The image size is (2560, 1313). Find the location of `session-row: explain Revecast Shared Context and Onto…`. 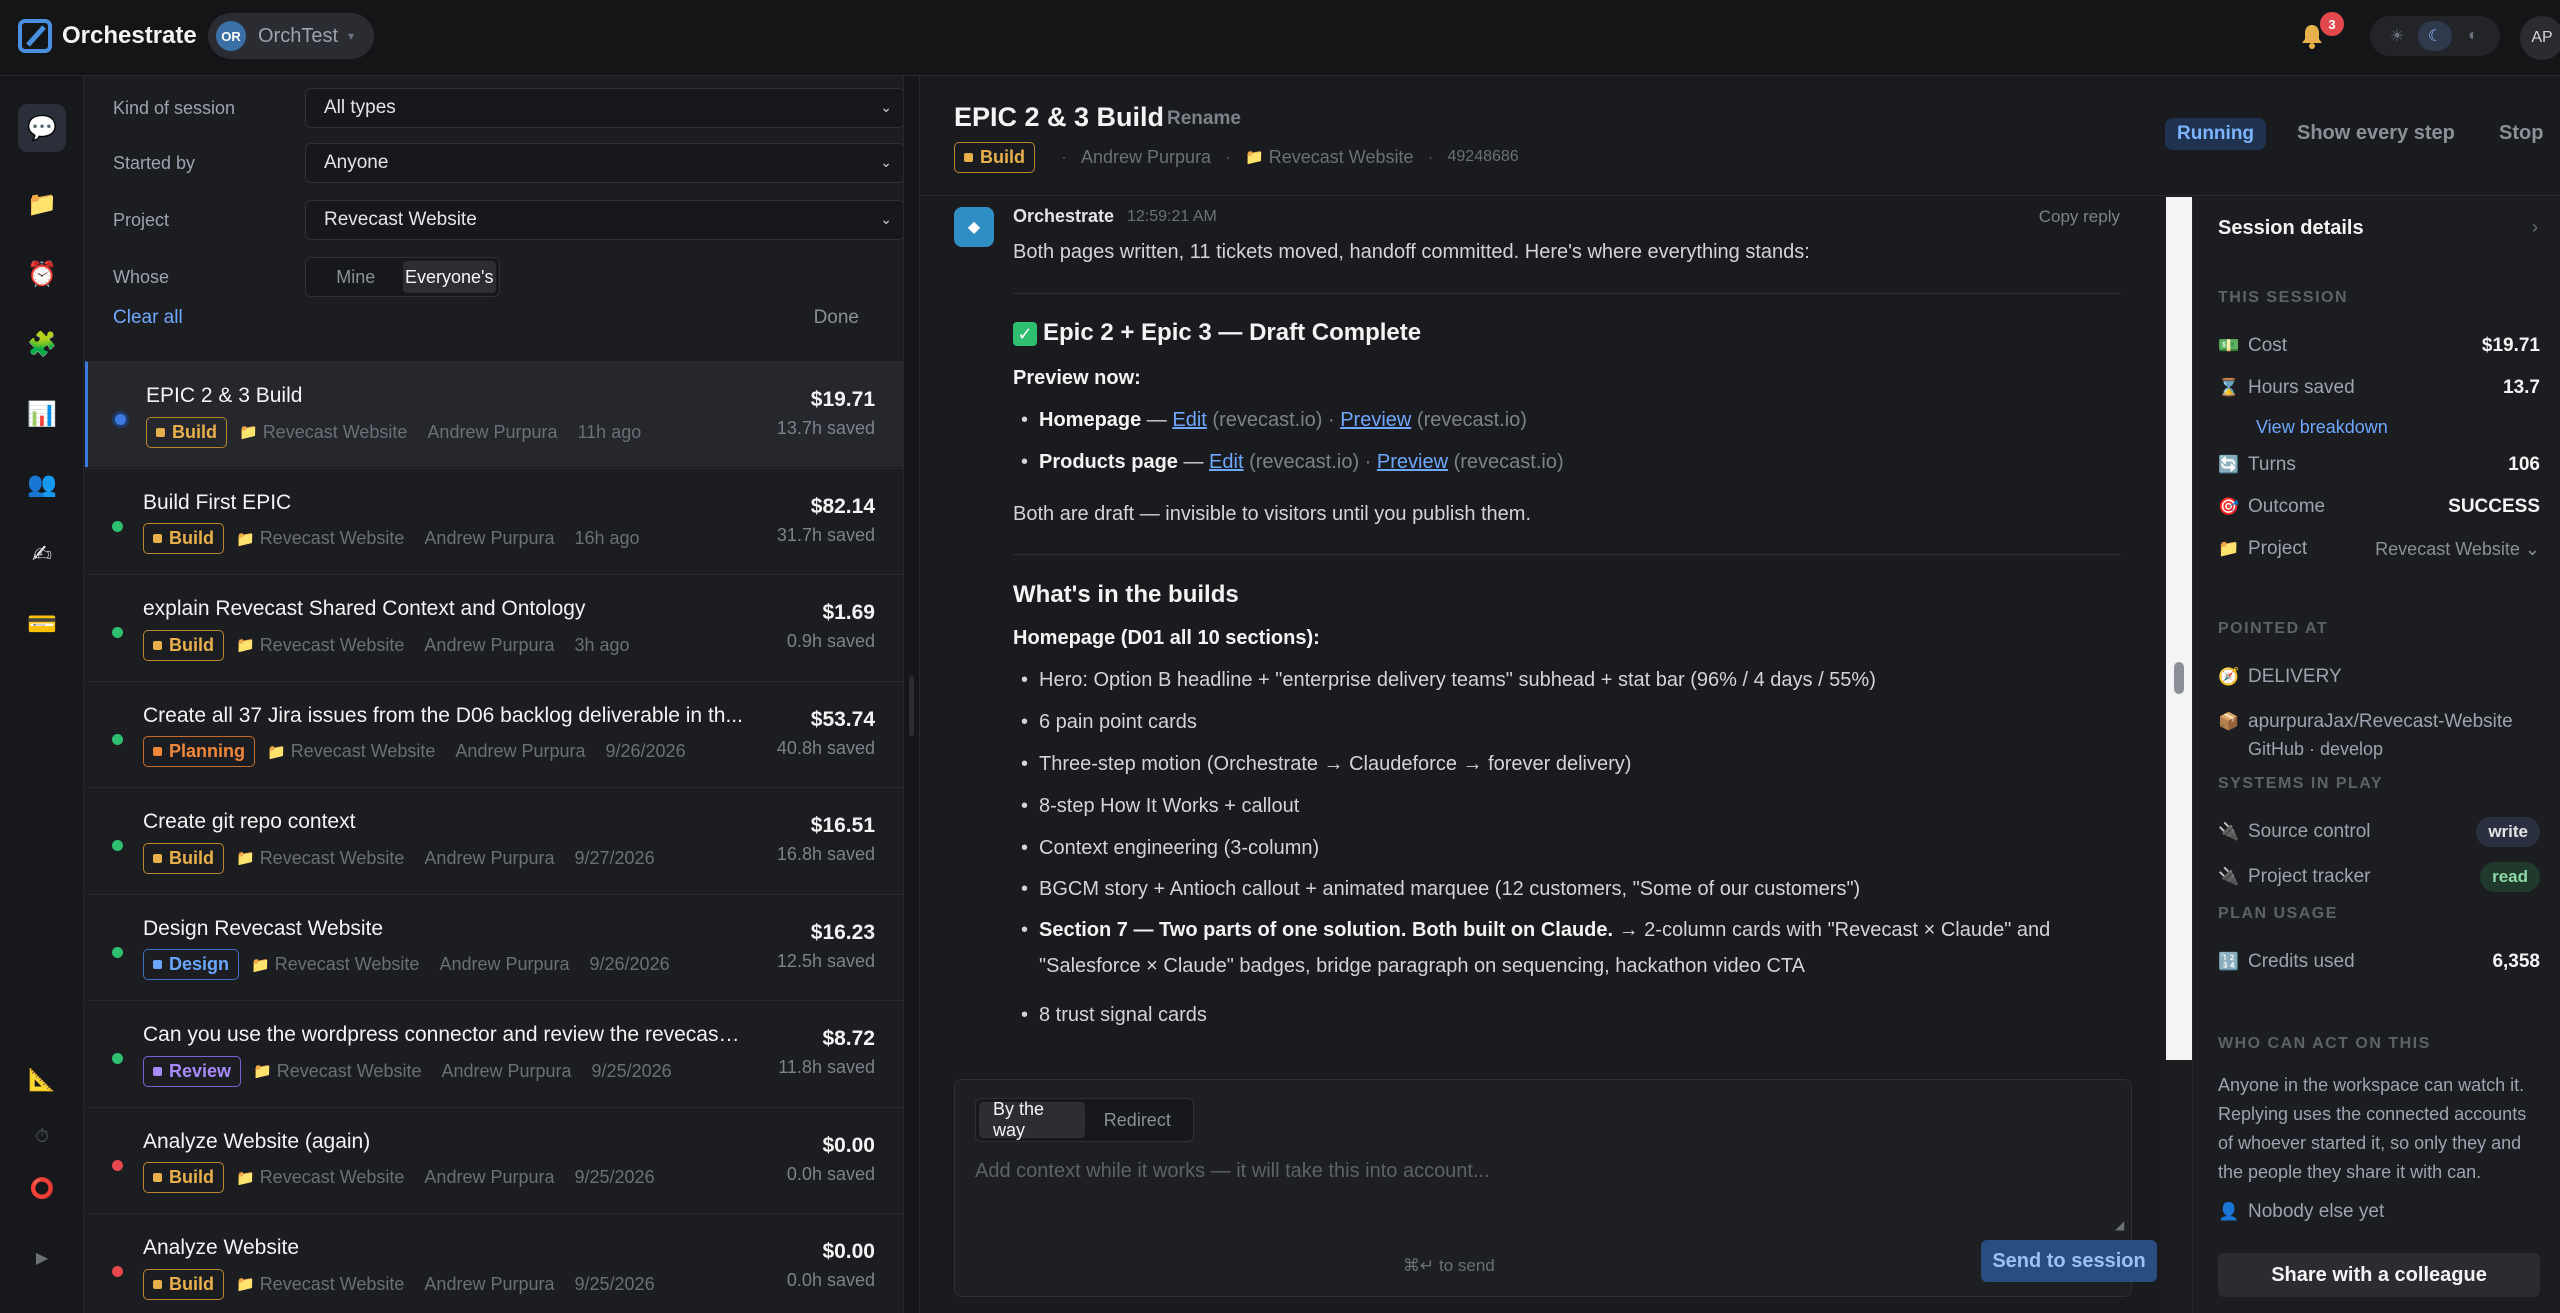

session-row: explain Revecast Shared Context and Onto… is located at coordinates (494, 627).